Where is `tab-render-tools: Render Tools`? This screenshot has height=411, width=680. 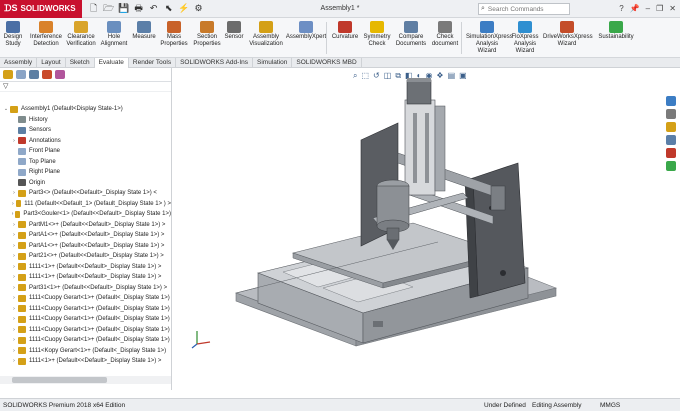
tab-render-tools: Render Tools is located at coordinates (153, 63).